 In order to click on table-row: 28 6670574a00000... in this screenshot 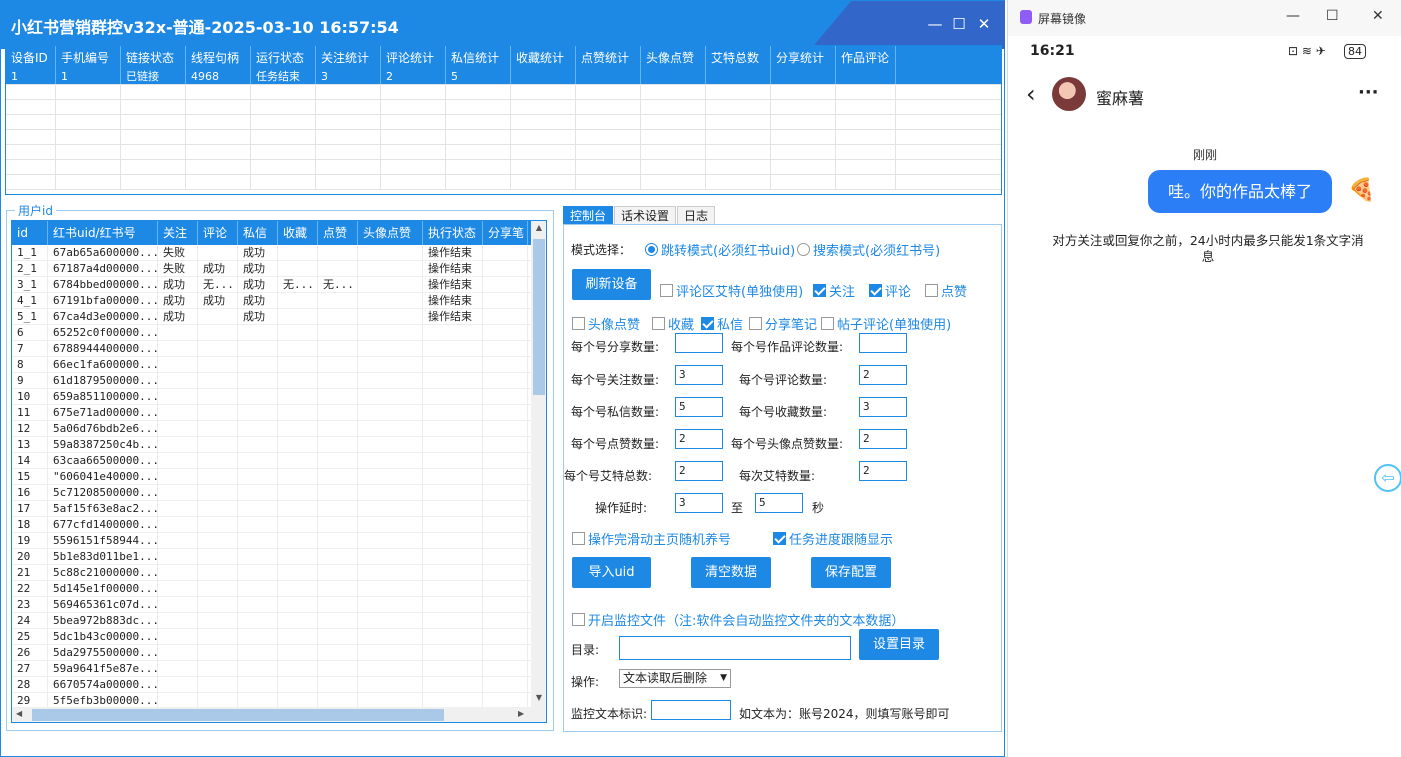, I will do `click(279, 685)`.